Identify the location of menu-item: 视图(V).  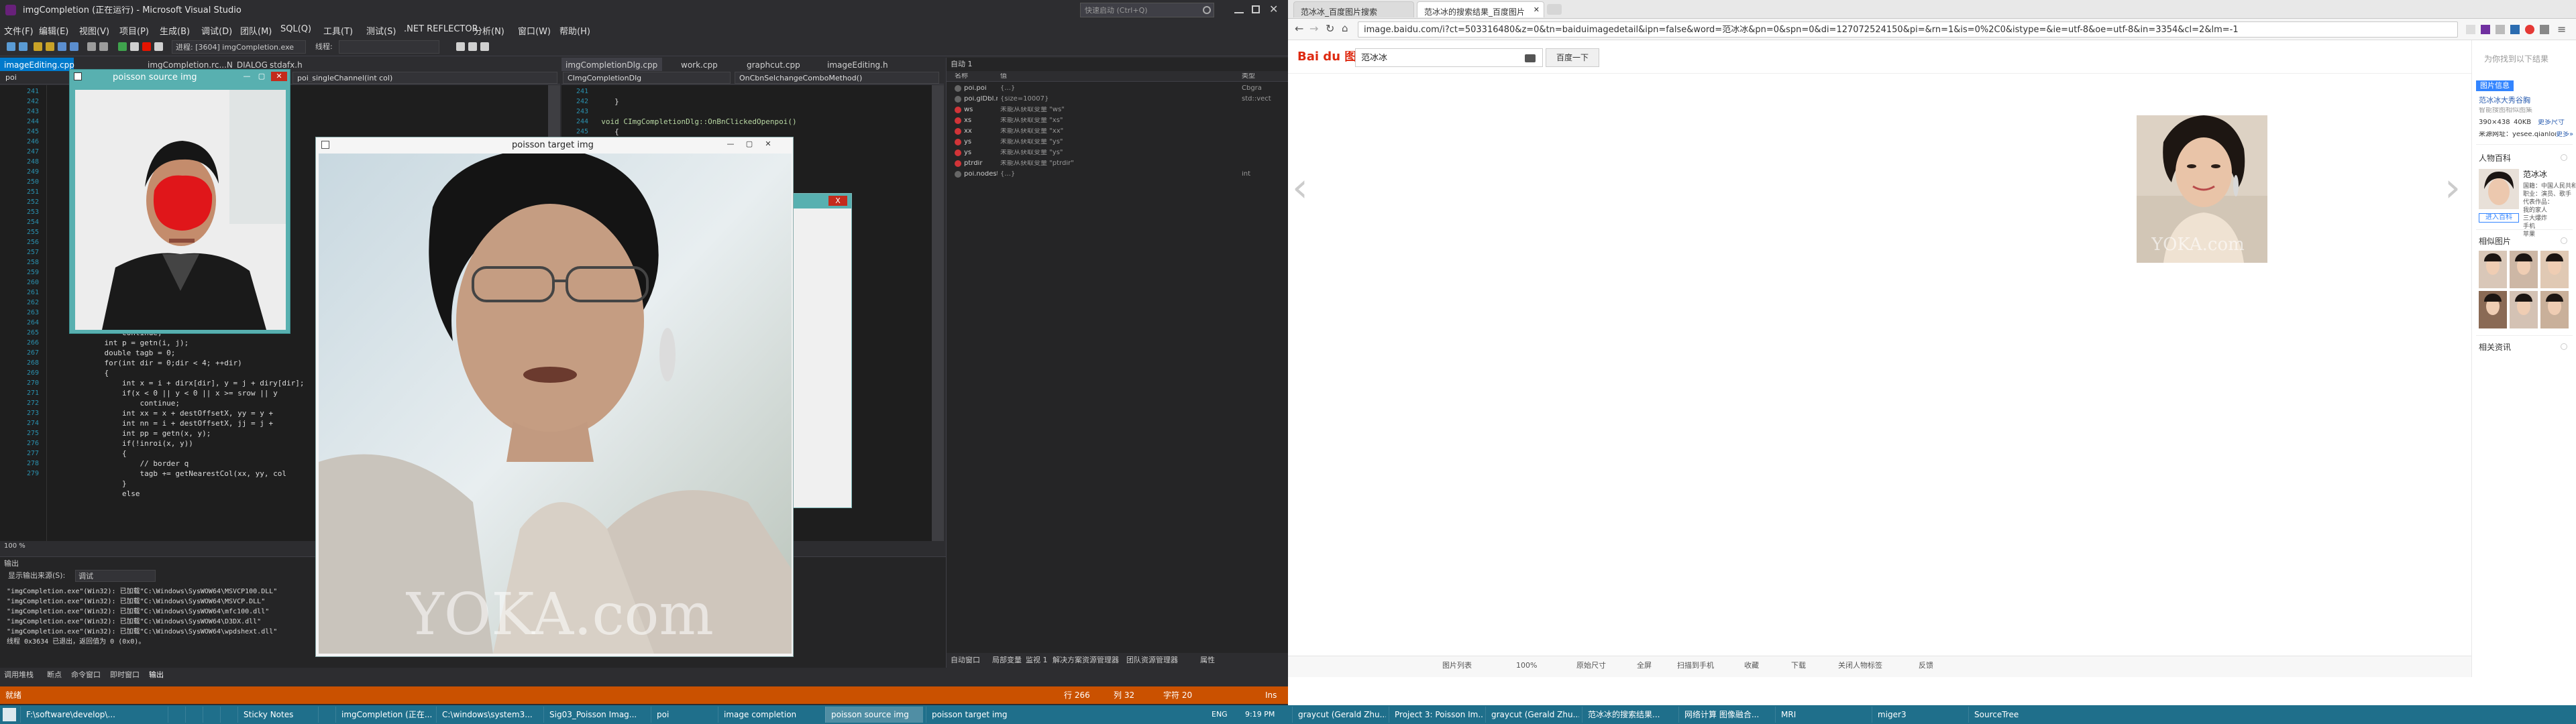
(94, 30).